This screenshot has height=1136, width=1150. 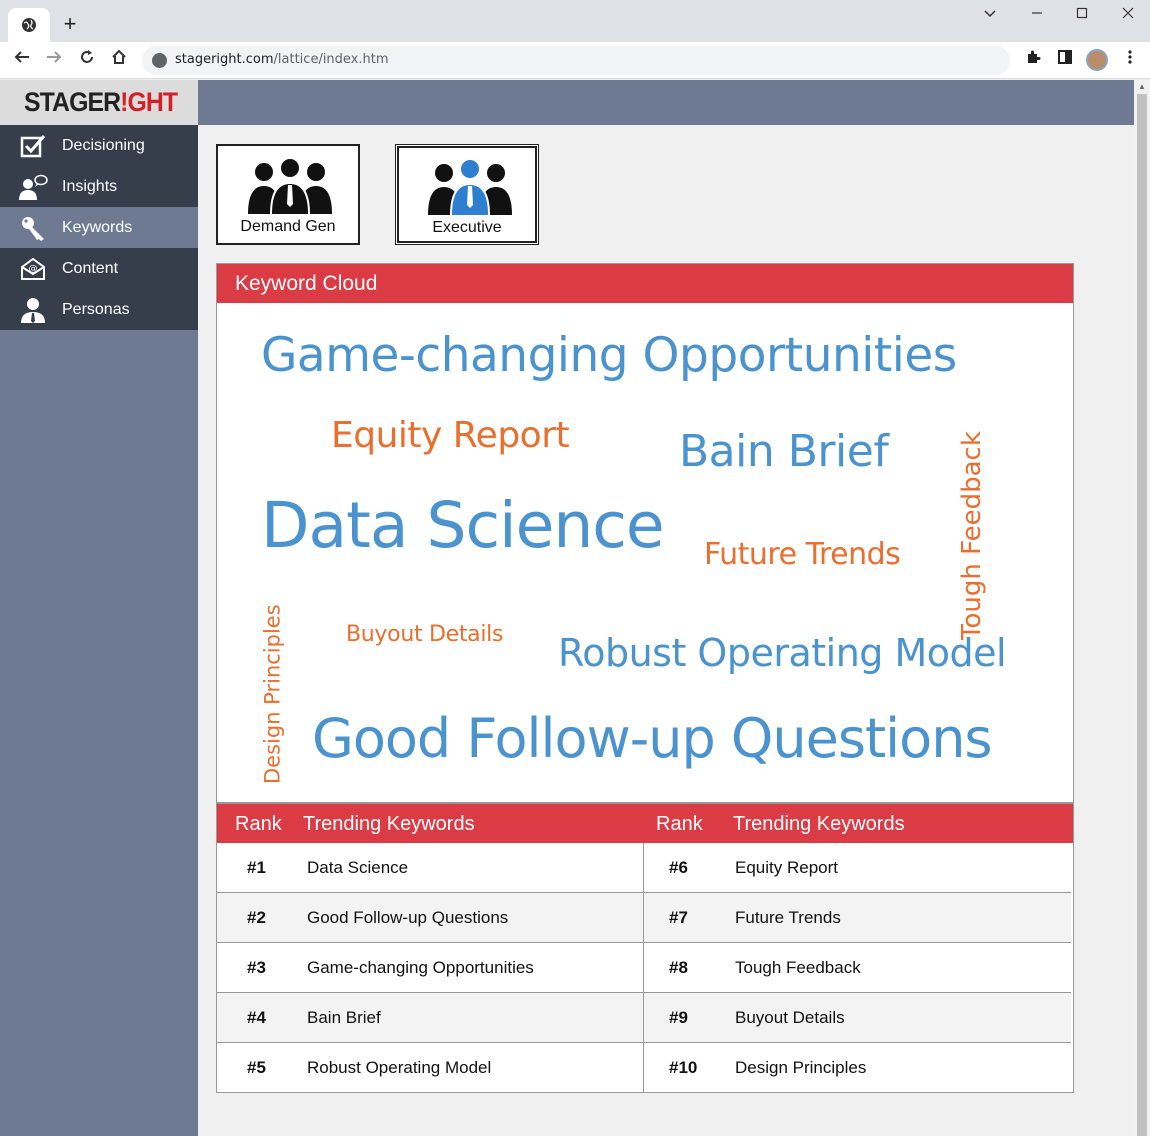 What do you see at coordinates (90, 268) in the screenshot?
I see `sidebar-item-label: Content` at bounding box center [90, 268].